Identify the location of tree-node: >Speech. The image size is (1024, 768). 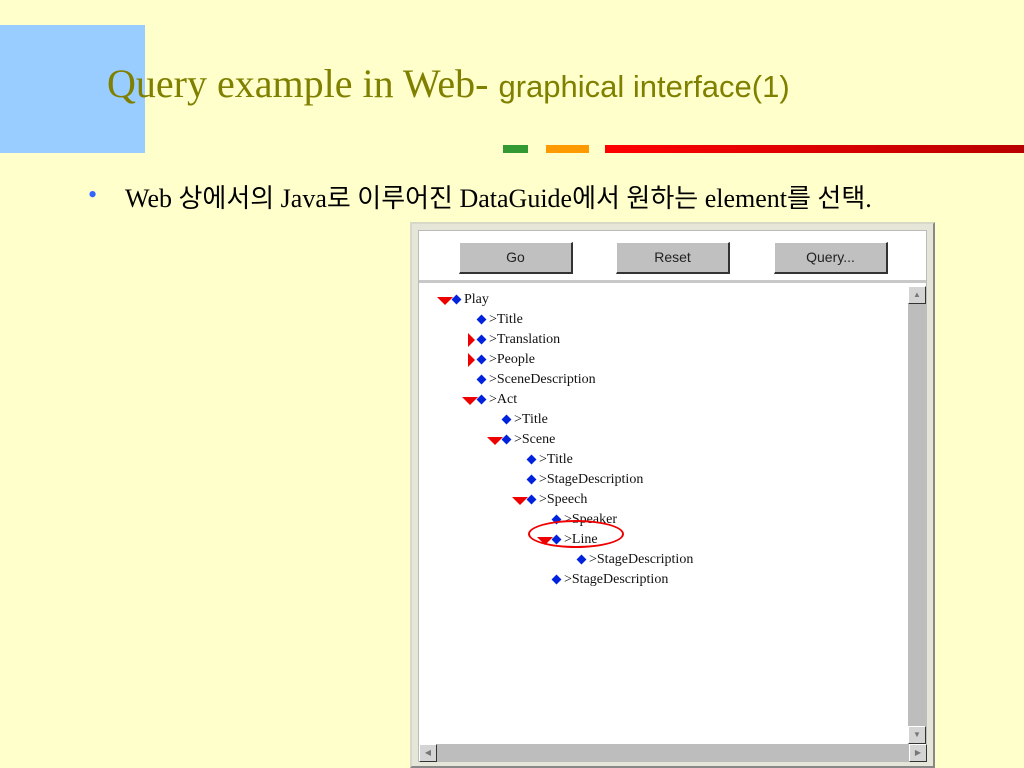
(659, 500).